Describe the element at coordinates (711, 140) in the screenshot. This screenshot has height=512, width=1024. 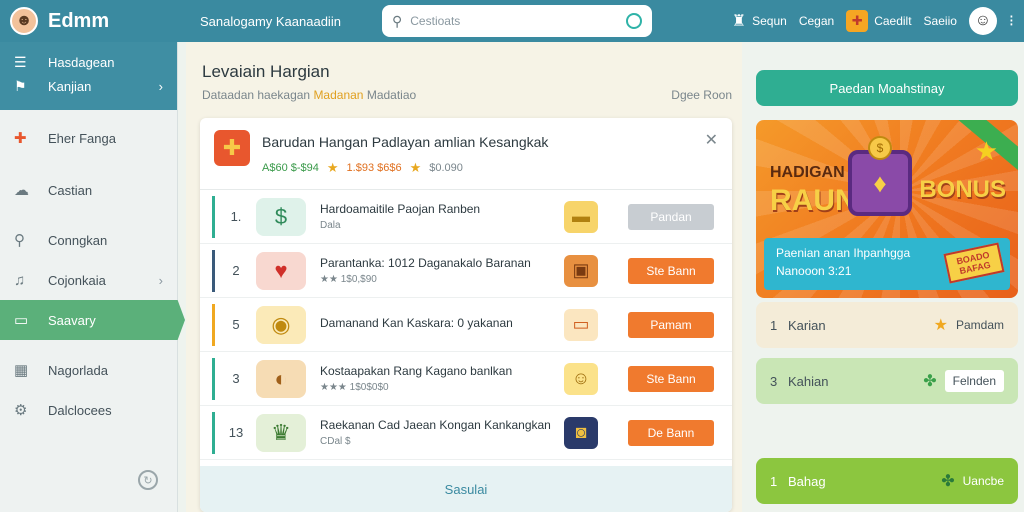
I see `close-icon: ✕` at that location.